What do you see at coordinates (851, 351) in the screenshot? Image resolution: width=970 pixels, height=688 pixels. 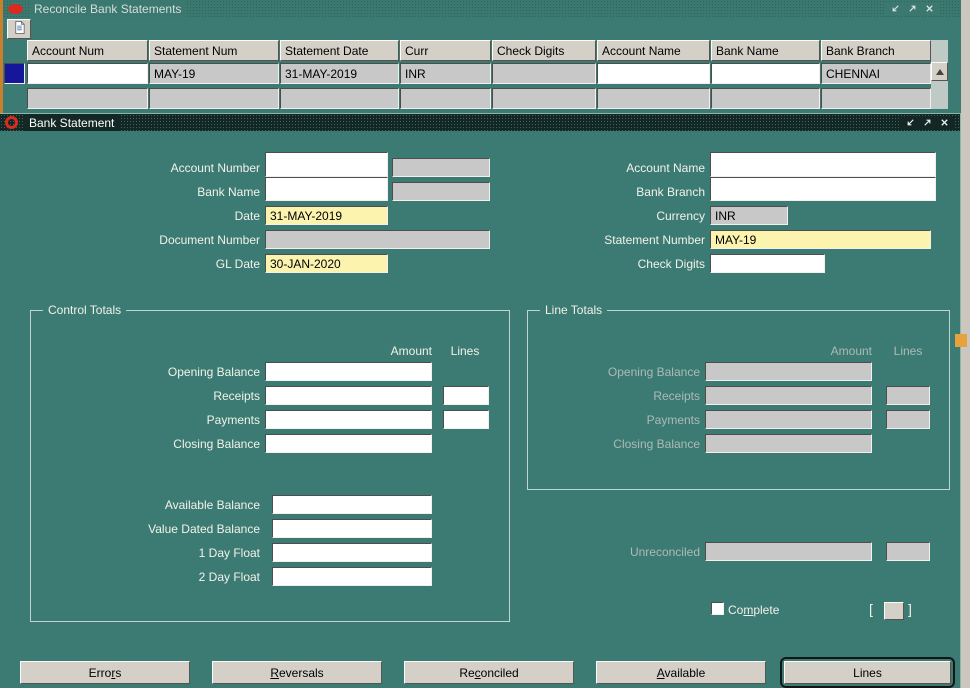 I see `lt-amount-header: Amount` at bounding box center [851, 351].